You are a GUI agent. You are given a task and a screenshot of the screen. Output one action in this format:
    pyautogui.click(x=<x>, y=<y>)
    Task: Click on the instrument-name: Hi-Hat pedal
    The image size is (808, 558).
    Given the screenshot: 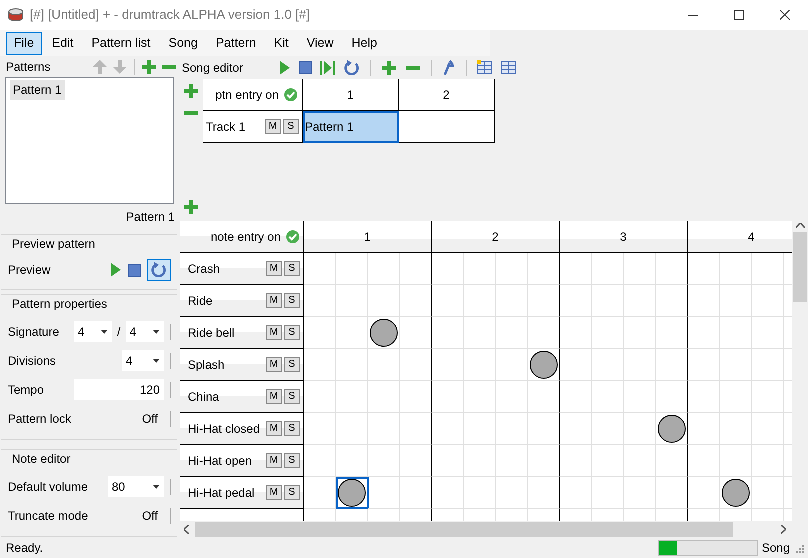 What is the action you would take?
    pyautogui.click(x=221, y=493)
    